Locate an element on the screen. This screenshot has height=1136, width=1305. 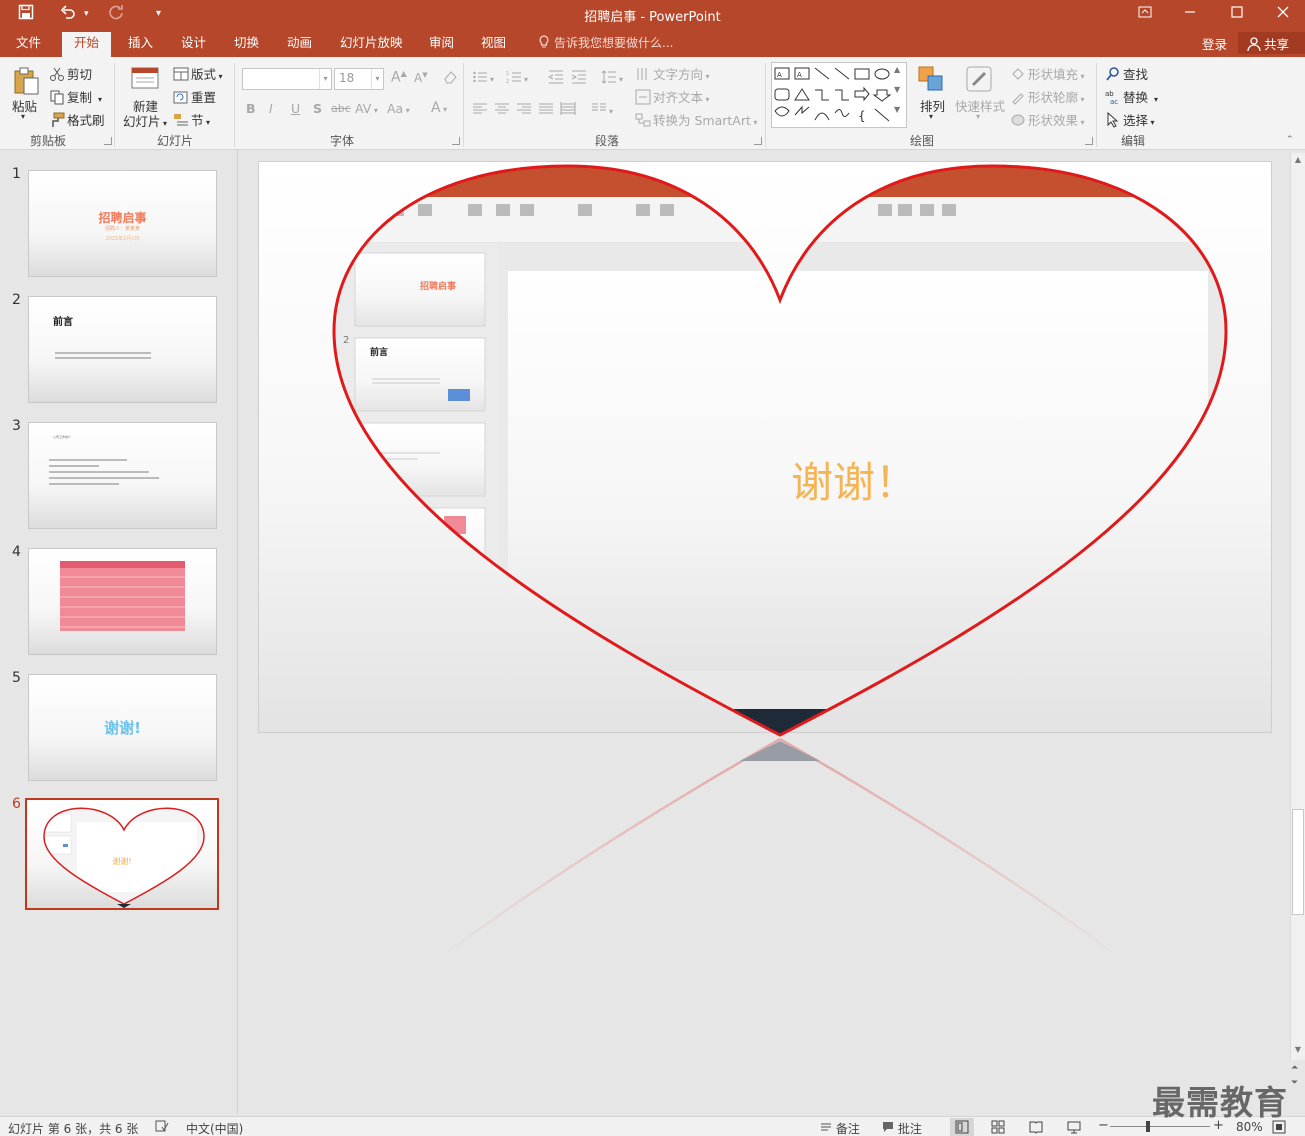
clipboard-launcher-icon is located at coordinates (108, 141).